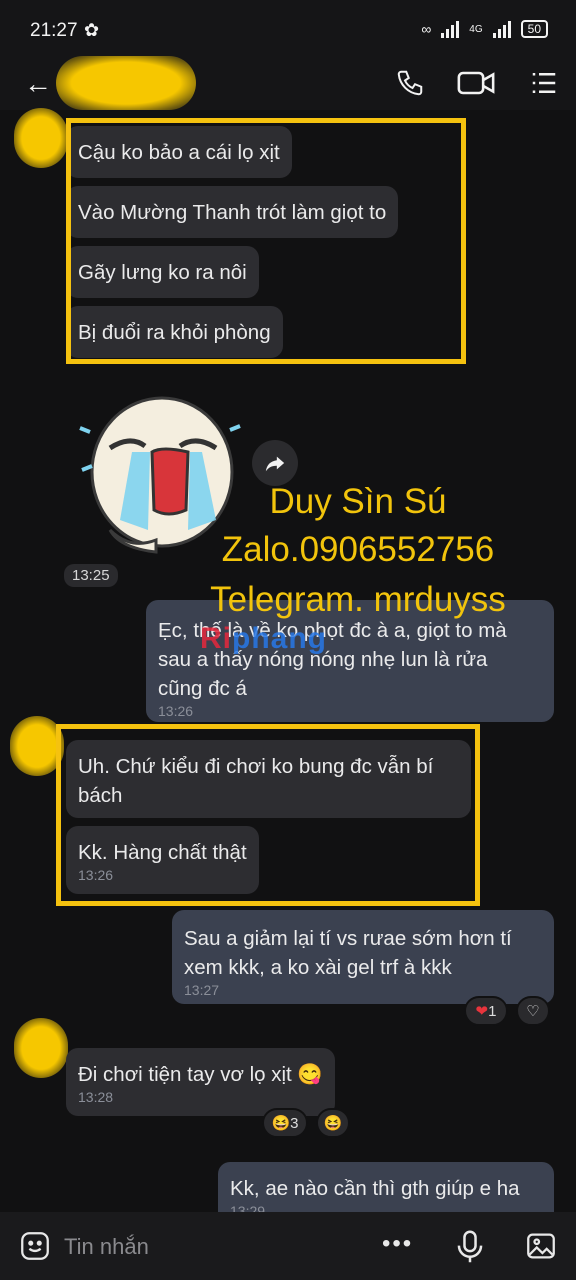 The image size is (576, 1280). What do you see at coordinates (288, 1246) in the screenshot?
I see `message-composer: Tin nhắn •••` at bounding box center [288, 1246].